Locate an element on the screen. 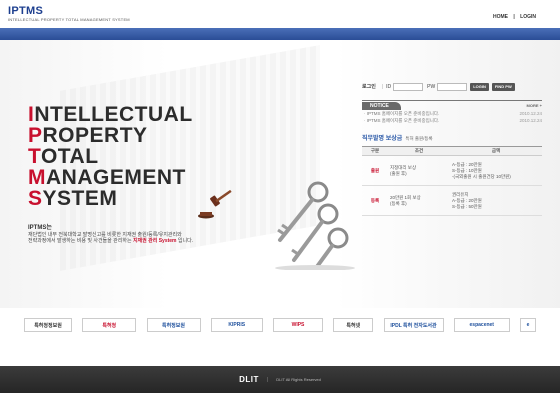  title-line: INTELLECTUAL is located at coordinates (110, 114).